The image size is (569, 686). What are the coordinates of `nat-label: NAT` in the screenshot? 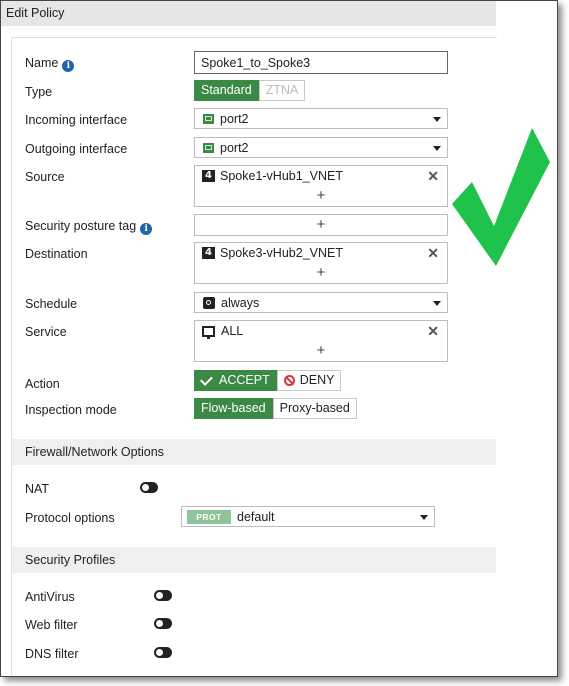 It's located at (37, 489).